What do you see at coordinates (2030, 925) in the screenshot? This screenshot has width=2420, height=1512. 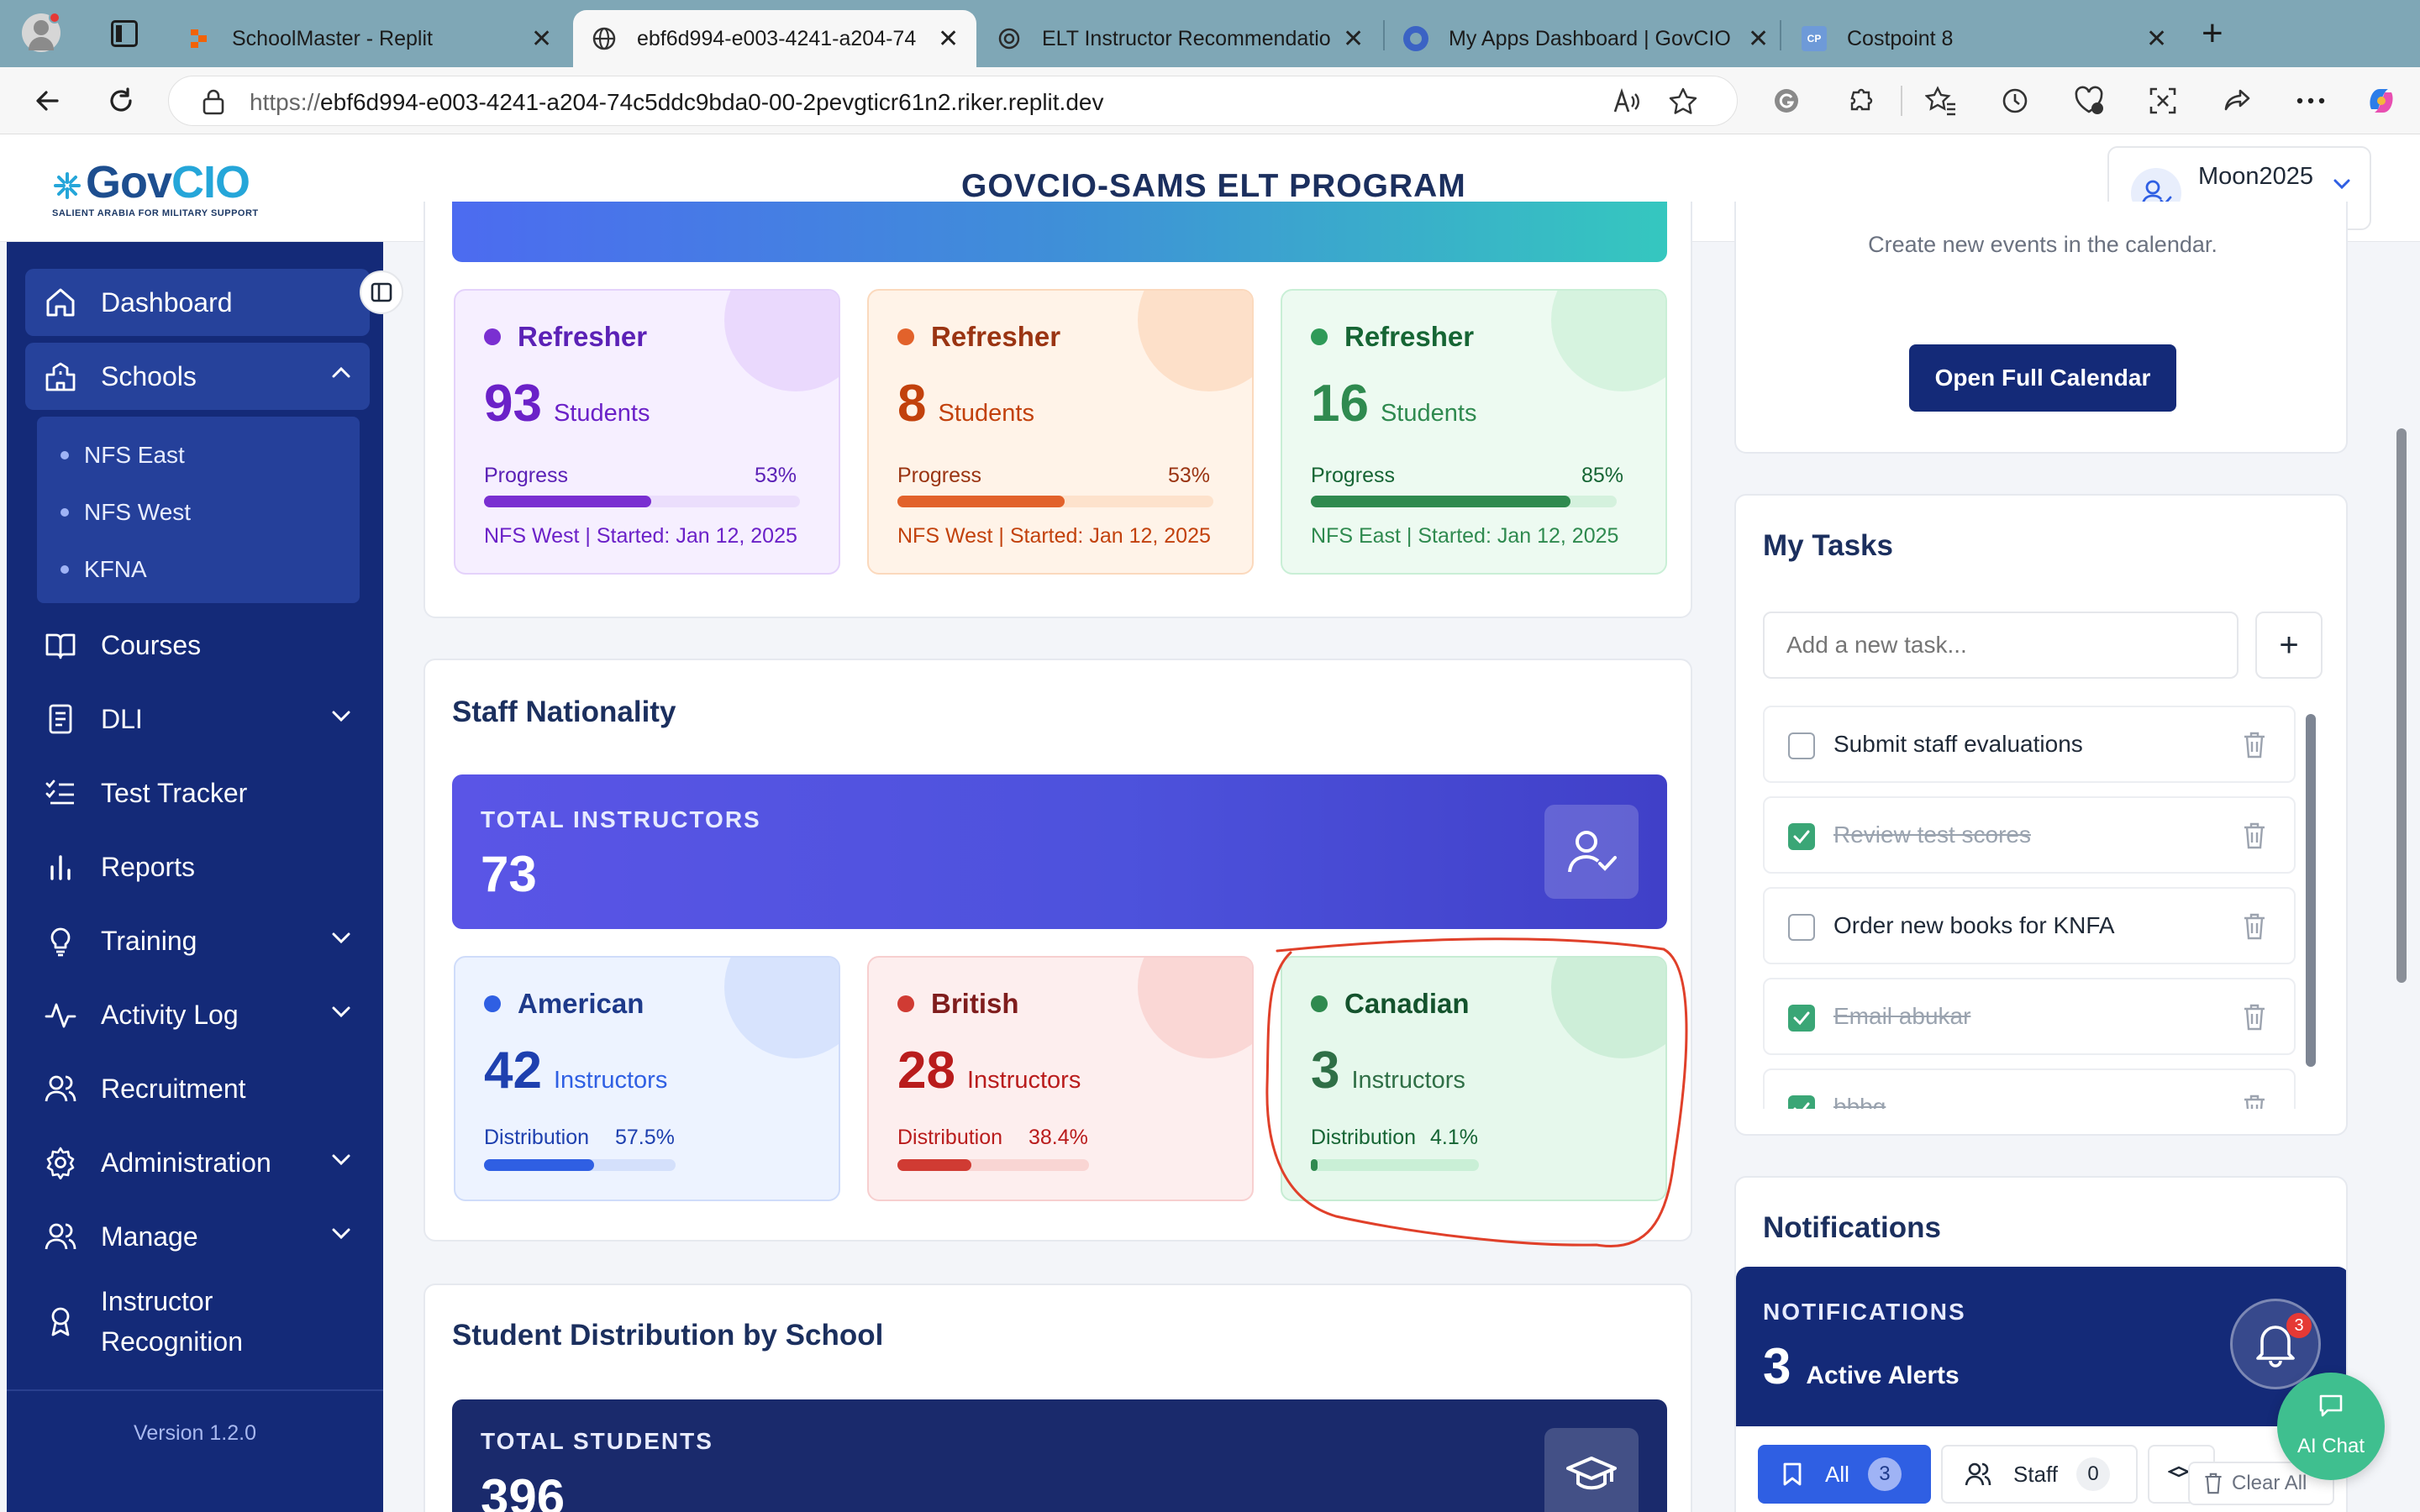 I see `task-item: Order new books for KNFA` at bounding box center [2030, 925].